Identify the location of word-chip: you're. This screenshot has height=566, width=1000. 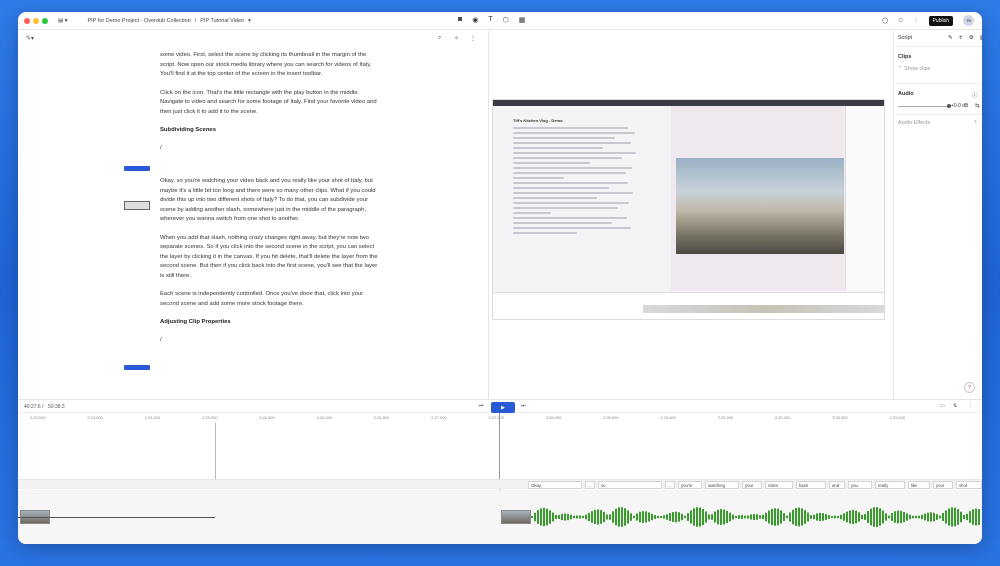
(690, 485).